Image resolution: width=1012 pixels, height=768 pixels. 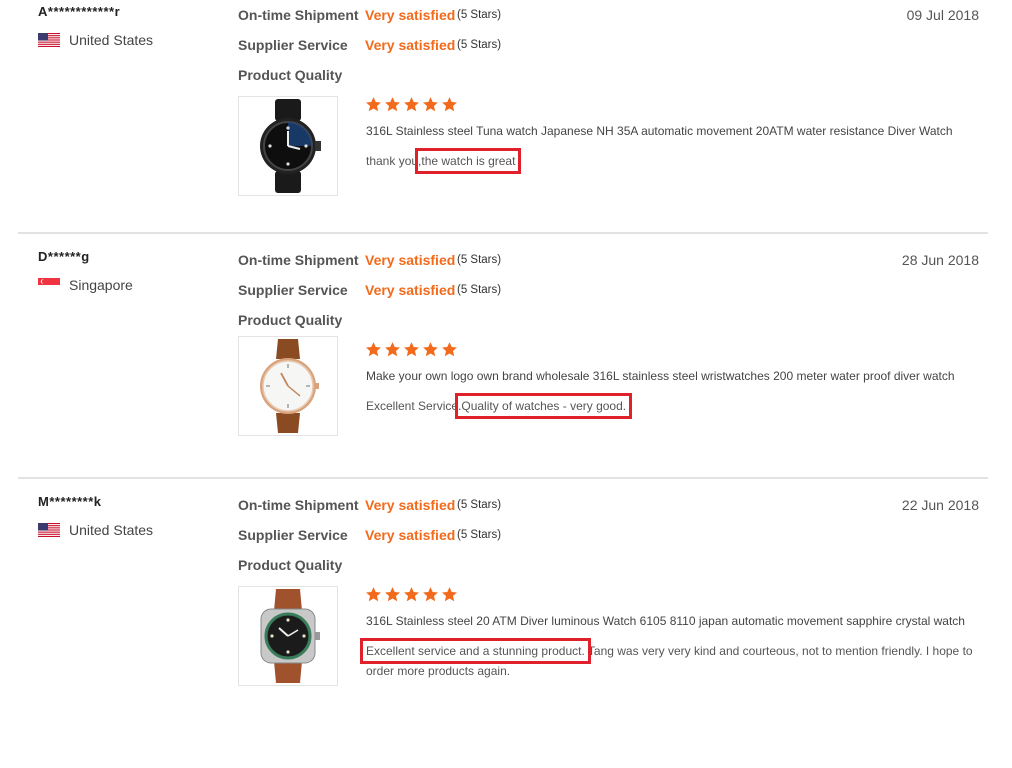 What do you see at coordinates (940, 260) in the screenshot?
I see `review-date: 28 Jun 2018` at bounding box center [940, 260].